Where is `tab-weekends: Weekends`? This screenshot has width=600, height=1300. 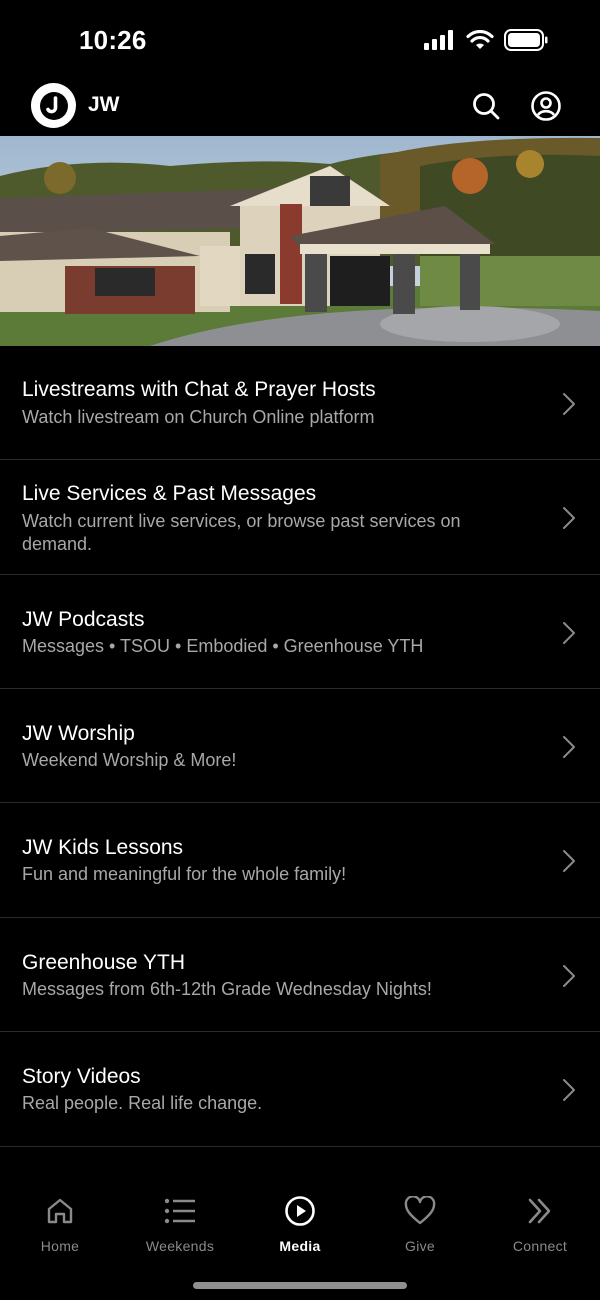 tab-weekends: Weekends is located at coordinates (180, 1224).